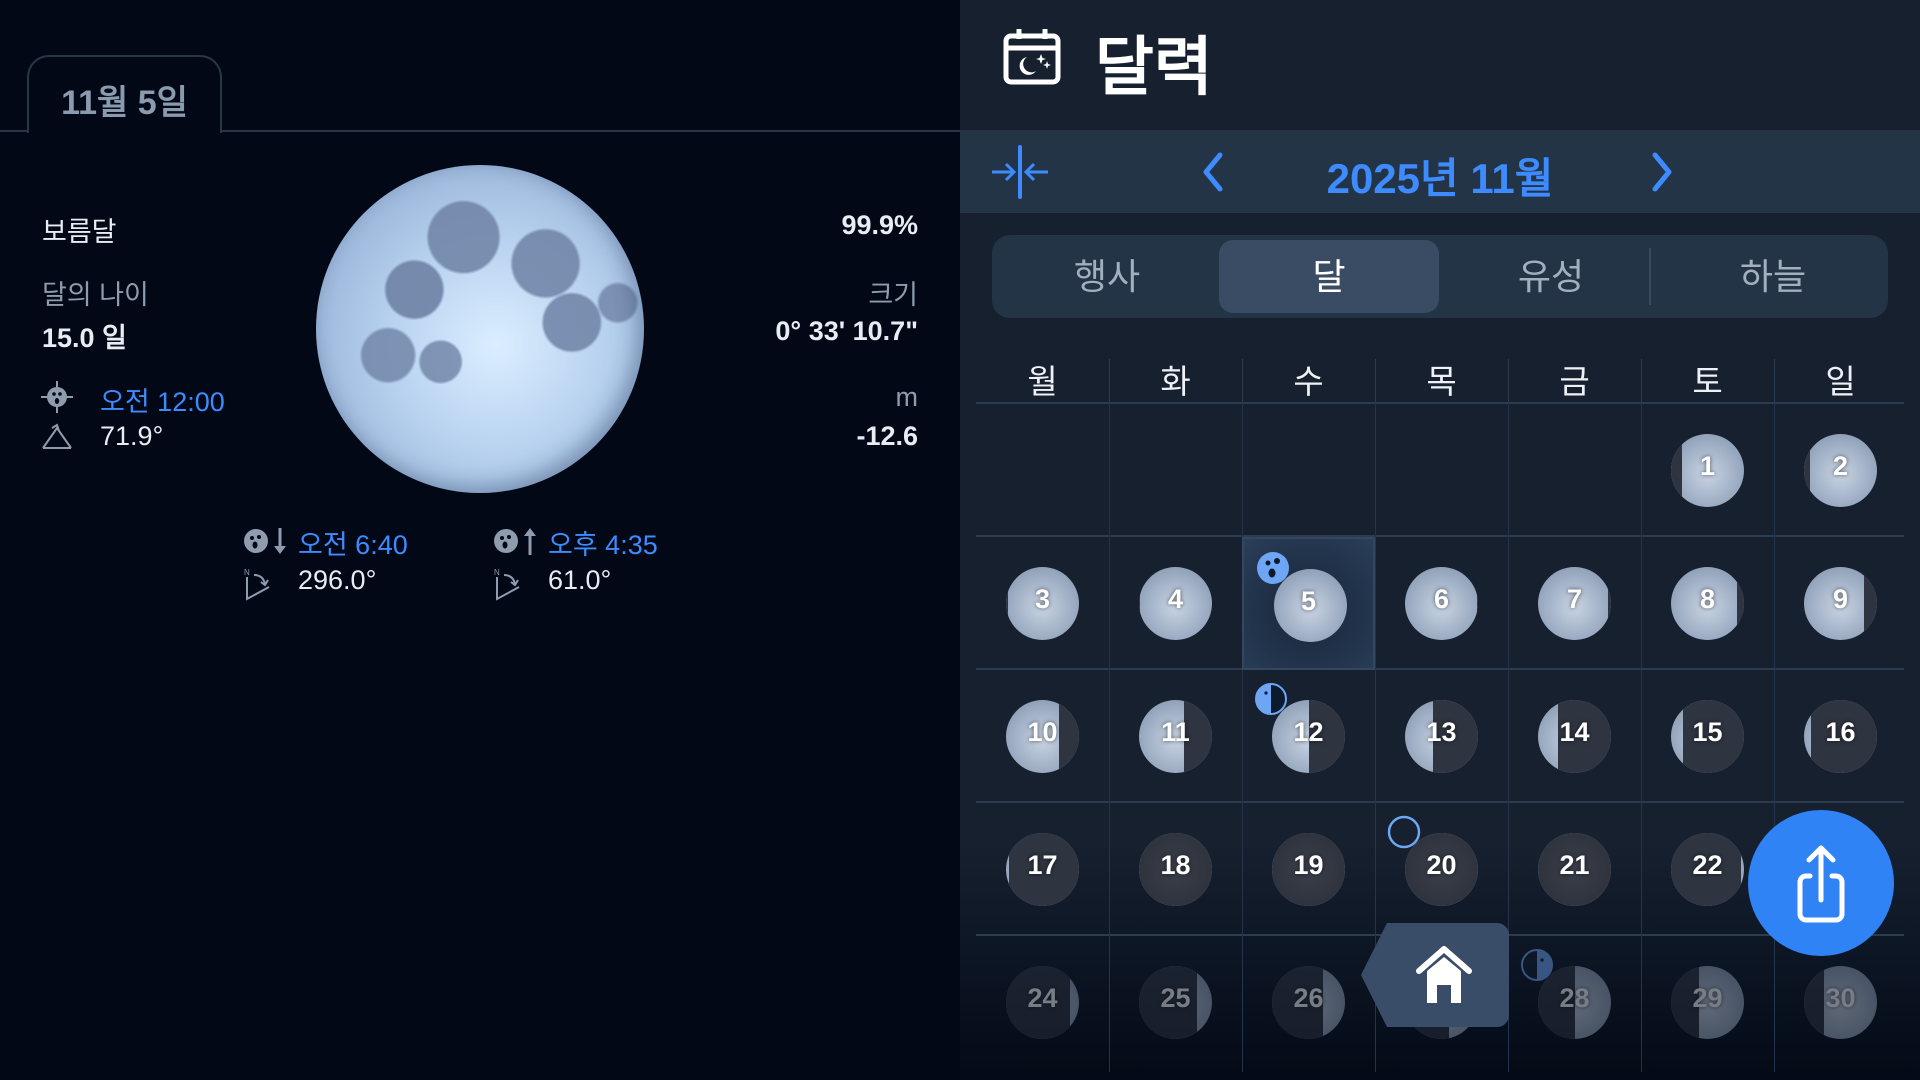  What do you see at coordinates (1042, 732) in the screenshot?
I see `day-number: 10` at bounding box center [1042, 732].